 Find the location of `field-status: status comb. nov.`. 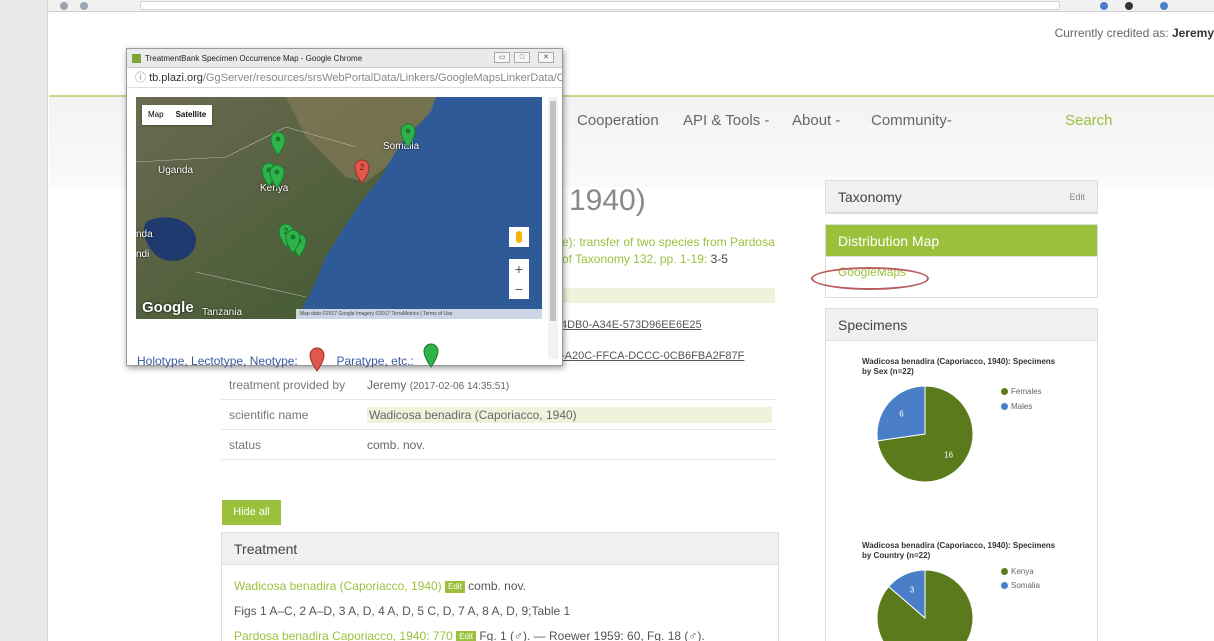

field-status: status comb. nov. is located at coordinates (498, 445).